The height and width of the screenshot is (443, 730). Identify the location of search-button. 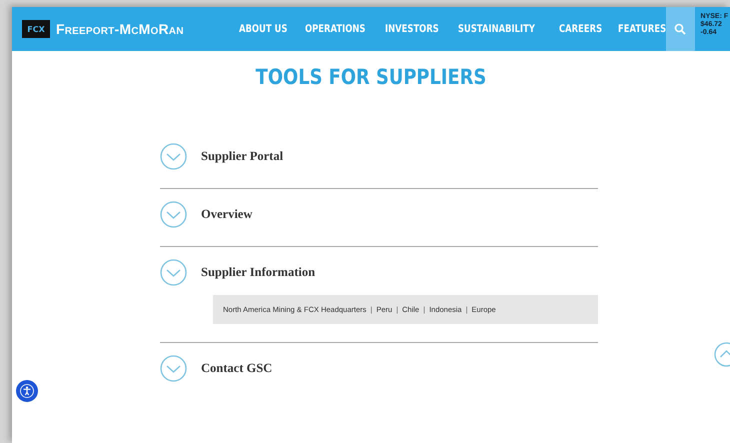
(680, 29).